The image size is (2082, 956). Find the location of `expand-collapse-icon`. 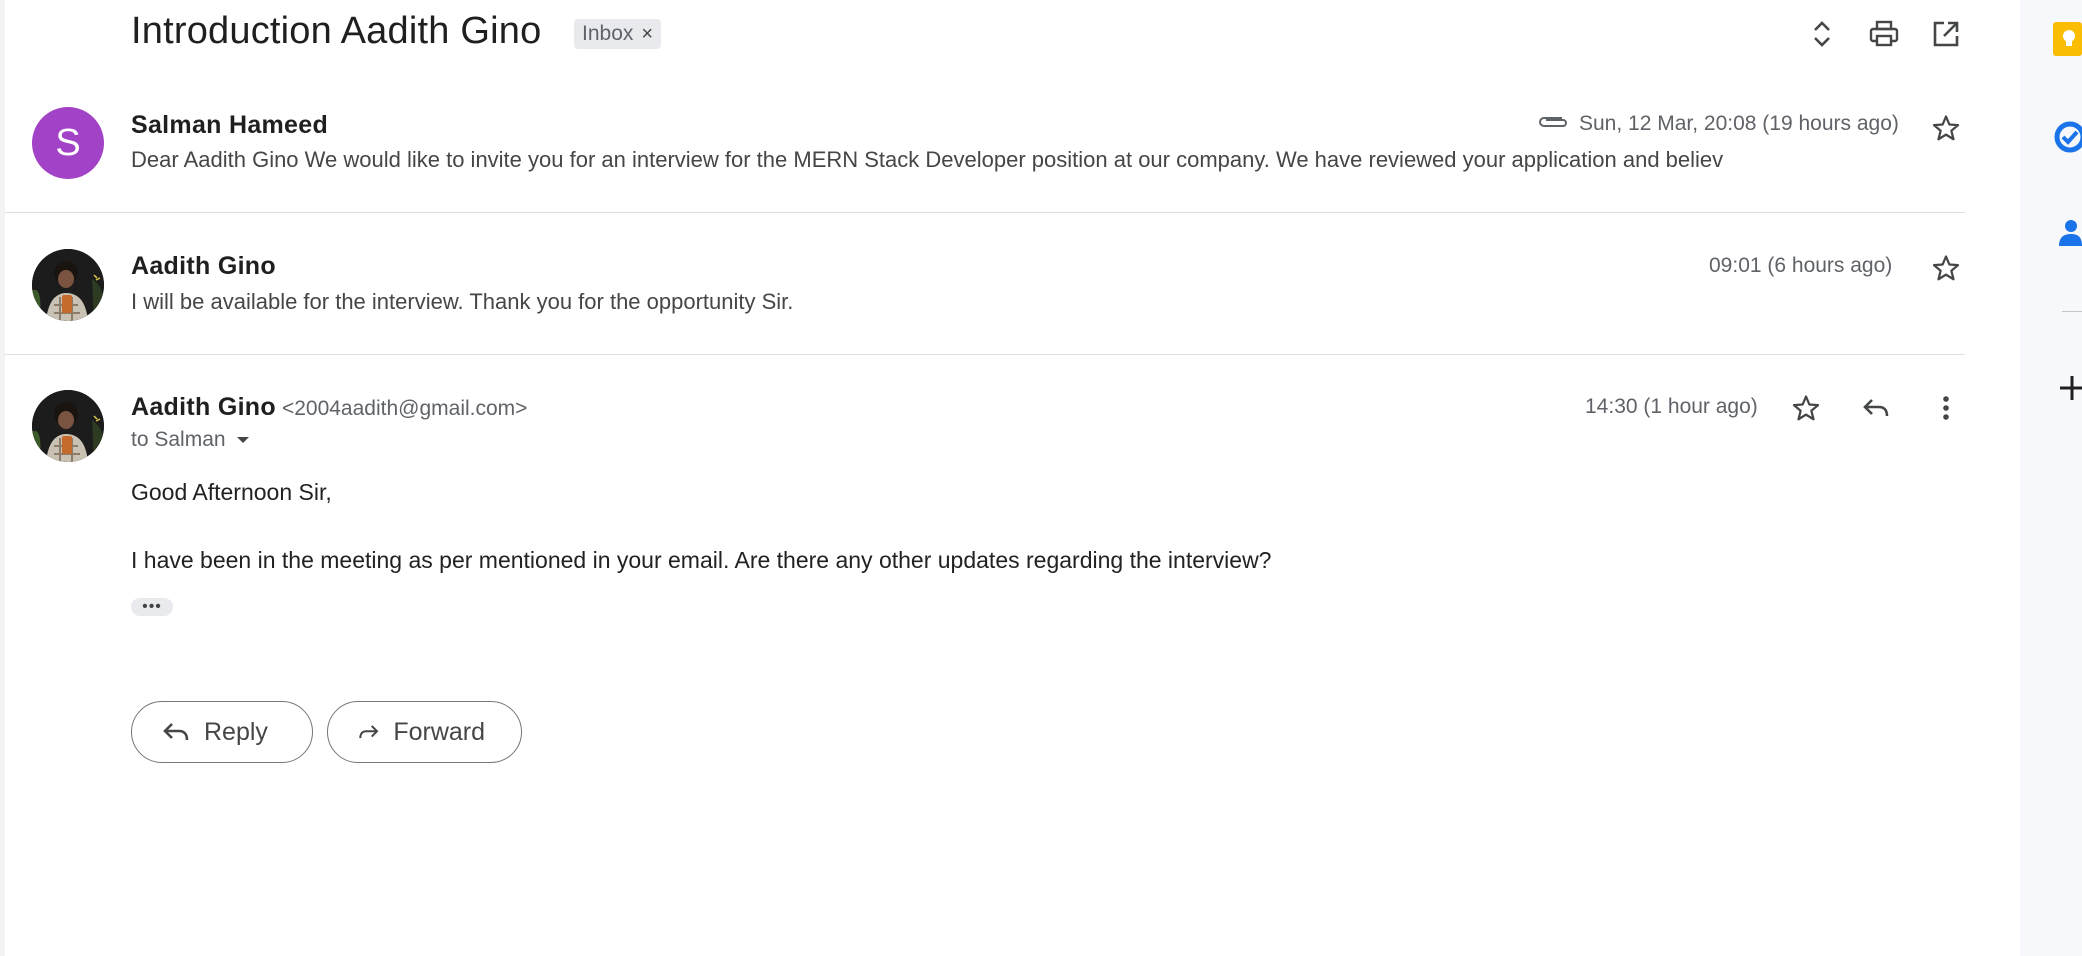

expand-collapse-icon is located at coordinates (1822, 34).